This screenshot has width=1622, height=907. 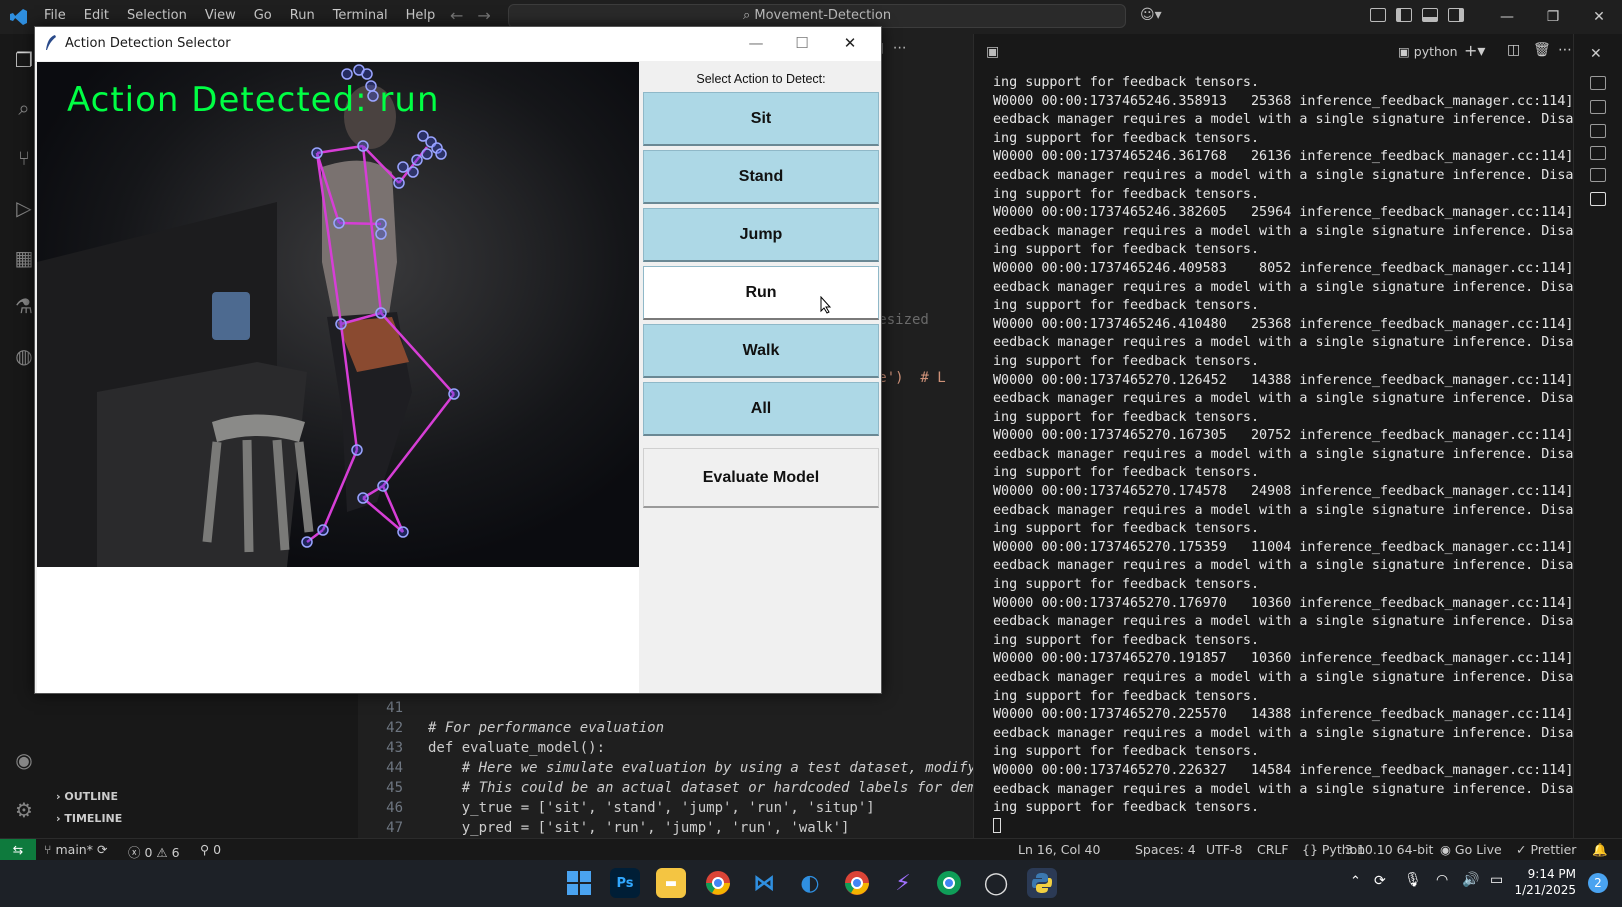 What do you see at coordinates (761, 235) in the screenshot?
I see `jump-button: Jump` at bounding box center [761, 235].